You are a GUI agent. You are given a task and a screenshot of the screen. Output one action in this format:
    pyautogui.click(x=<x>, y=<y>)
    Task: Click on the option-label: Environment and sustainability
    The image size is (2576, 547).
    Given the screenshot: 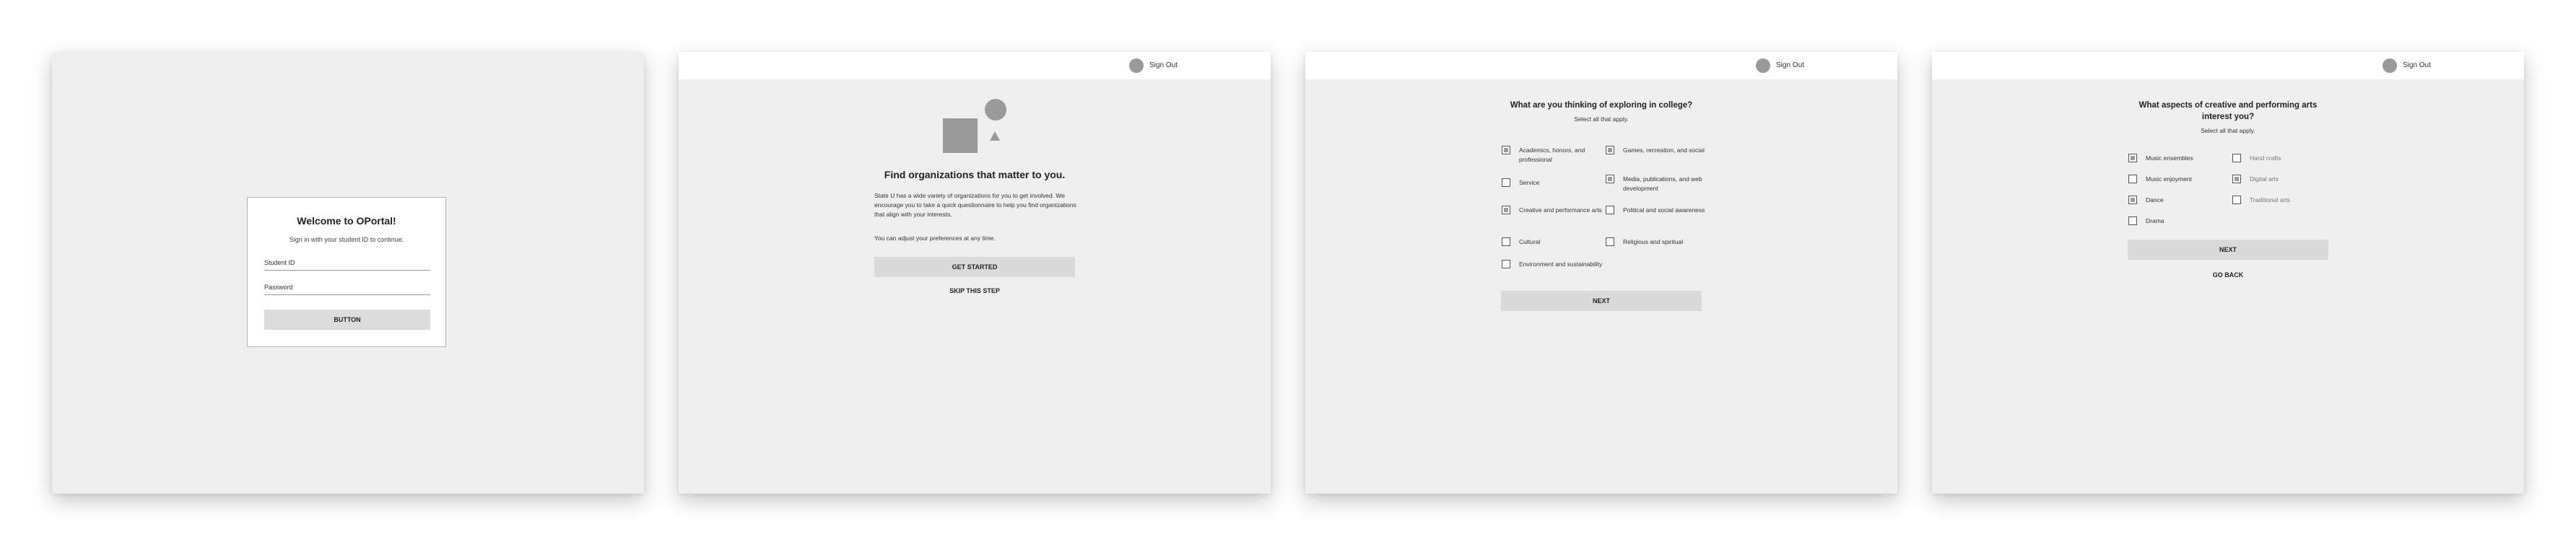 What is the action you would take?
    pyautogui.click(x=1561, y=264)
    